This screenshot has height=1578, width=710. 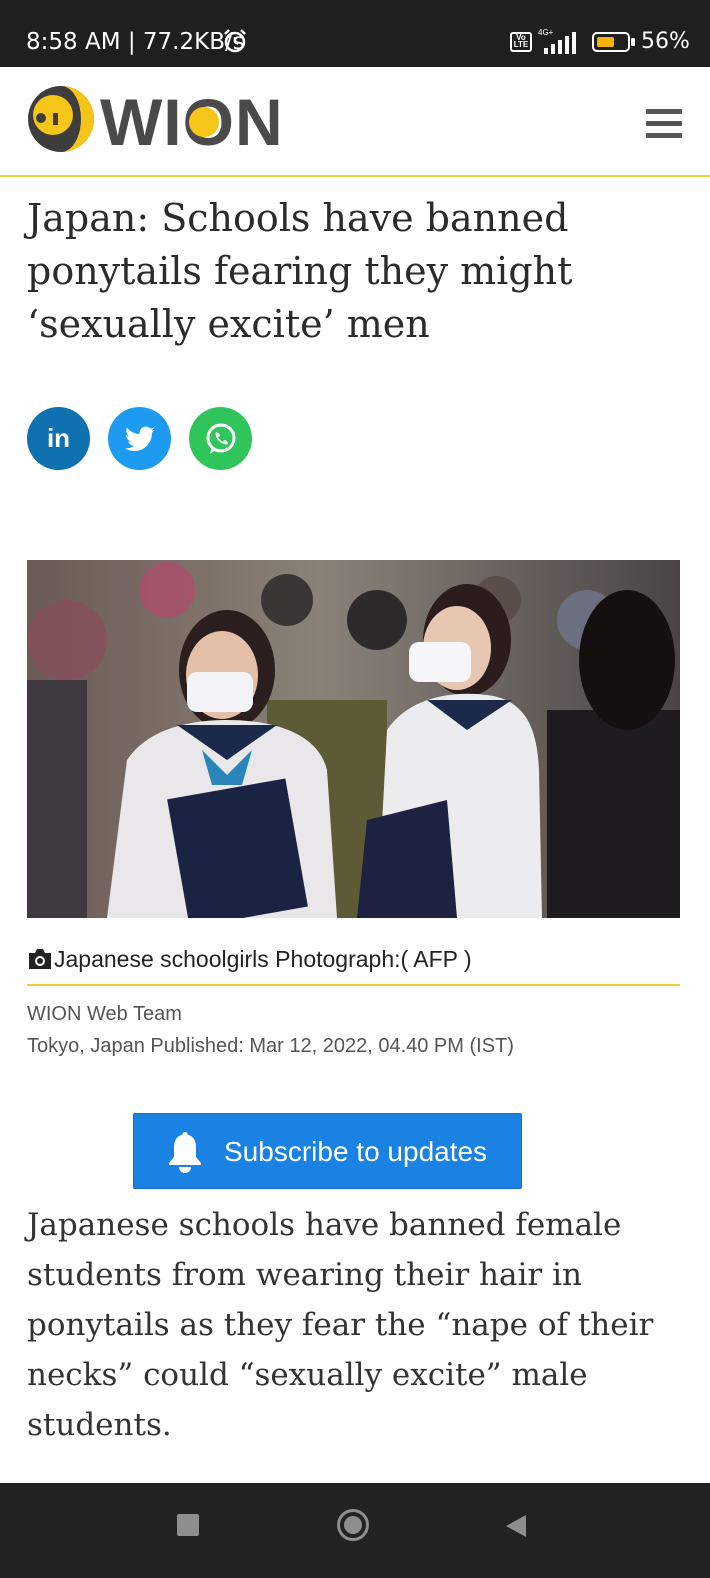 I want to click on status-icons: Vo LTE 4G+ 56%, so click(x=605, y=42).